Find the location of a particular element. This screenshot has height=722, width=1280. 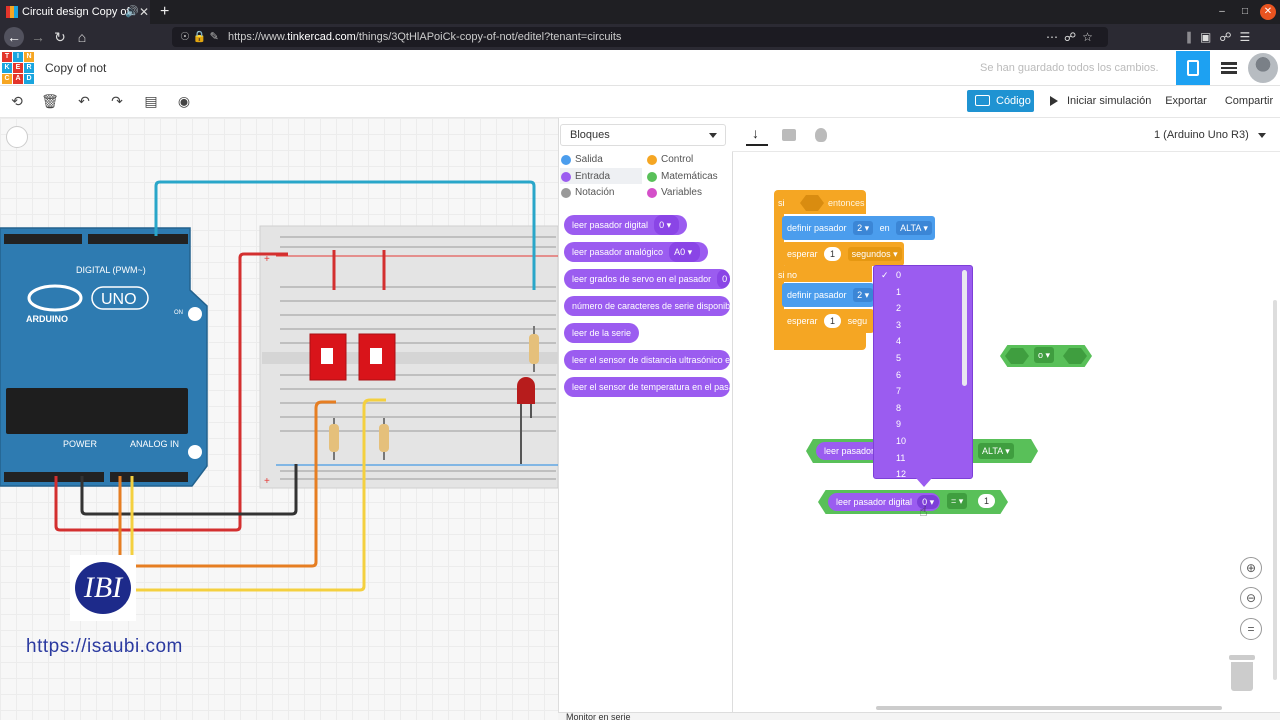

tinkercad-logo: TIN KER CAD is located at coordinates (18, 68).